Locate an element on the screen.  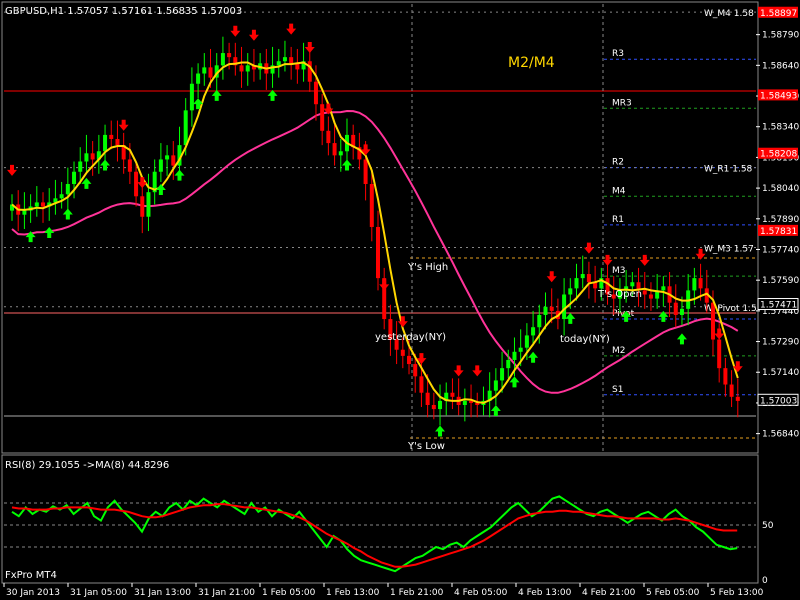
y-tick-label: 1.57290 is located at coordinates (780, 343).